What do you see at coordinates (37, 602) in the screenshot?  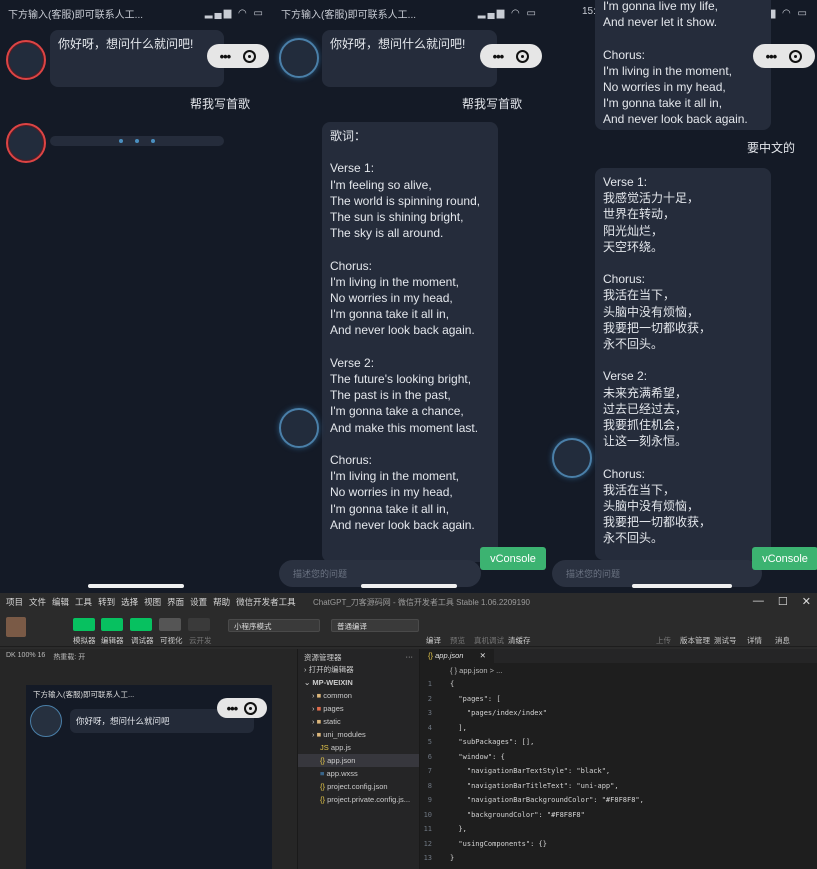 I see `menu-item: 文件` at bounding box center [37, 602].